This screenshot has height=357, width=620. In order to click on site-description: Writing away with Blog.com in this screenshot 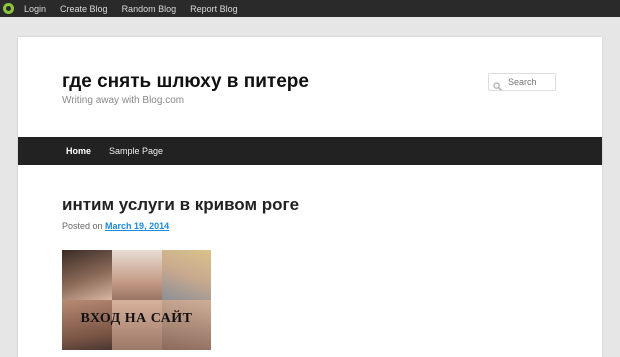, I will do `click(123, 100)`.